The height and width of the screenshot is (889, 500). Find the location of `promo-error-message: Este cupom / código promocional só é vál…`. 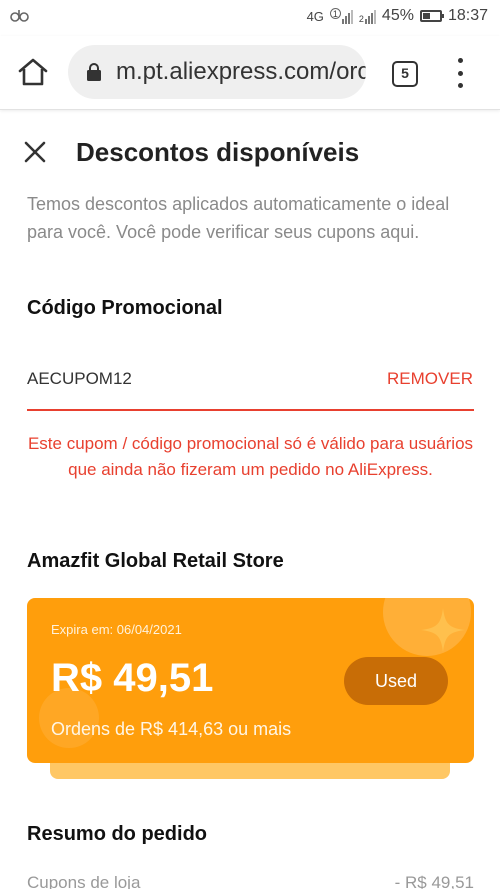

promo-error-message: Este cupom / código promocional só é vál… is located at coordinates (250, 456).